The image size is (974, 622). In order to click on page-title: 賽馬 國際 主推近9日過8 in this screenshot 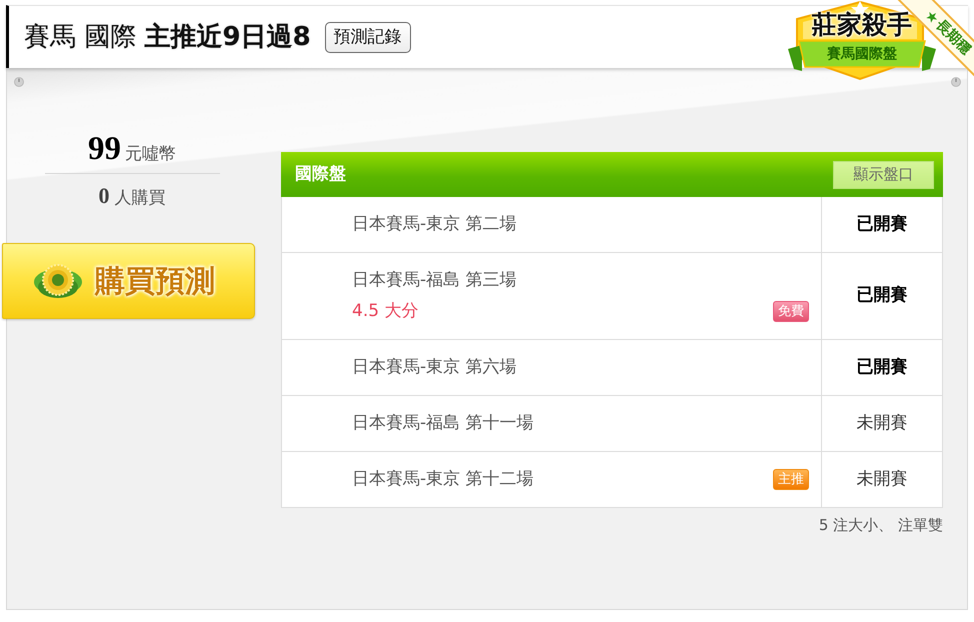, I will do `click(167, 37)`.